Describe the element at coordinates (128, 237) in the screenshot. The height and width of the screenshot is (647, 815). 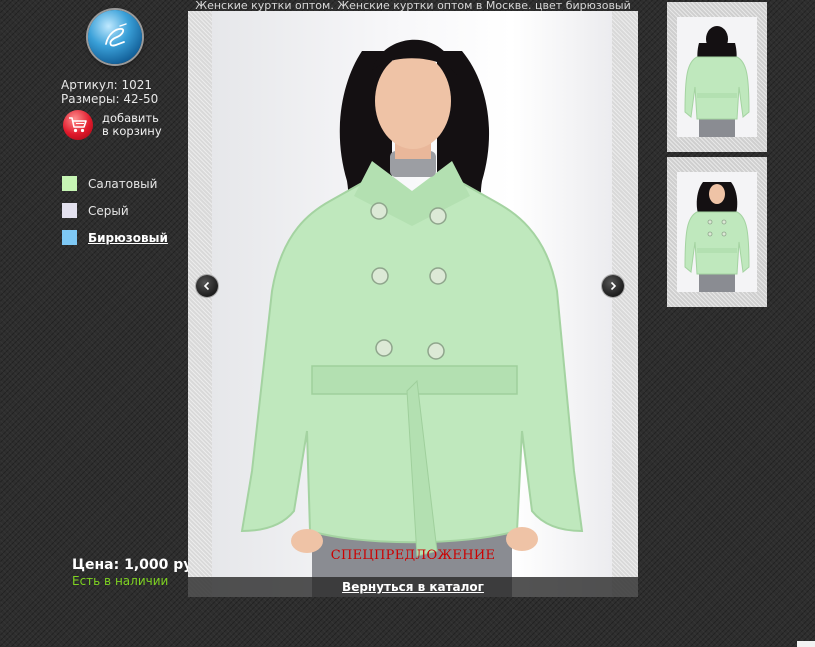
I see `color-label-selected: Бирюзовый` at that location.